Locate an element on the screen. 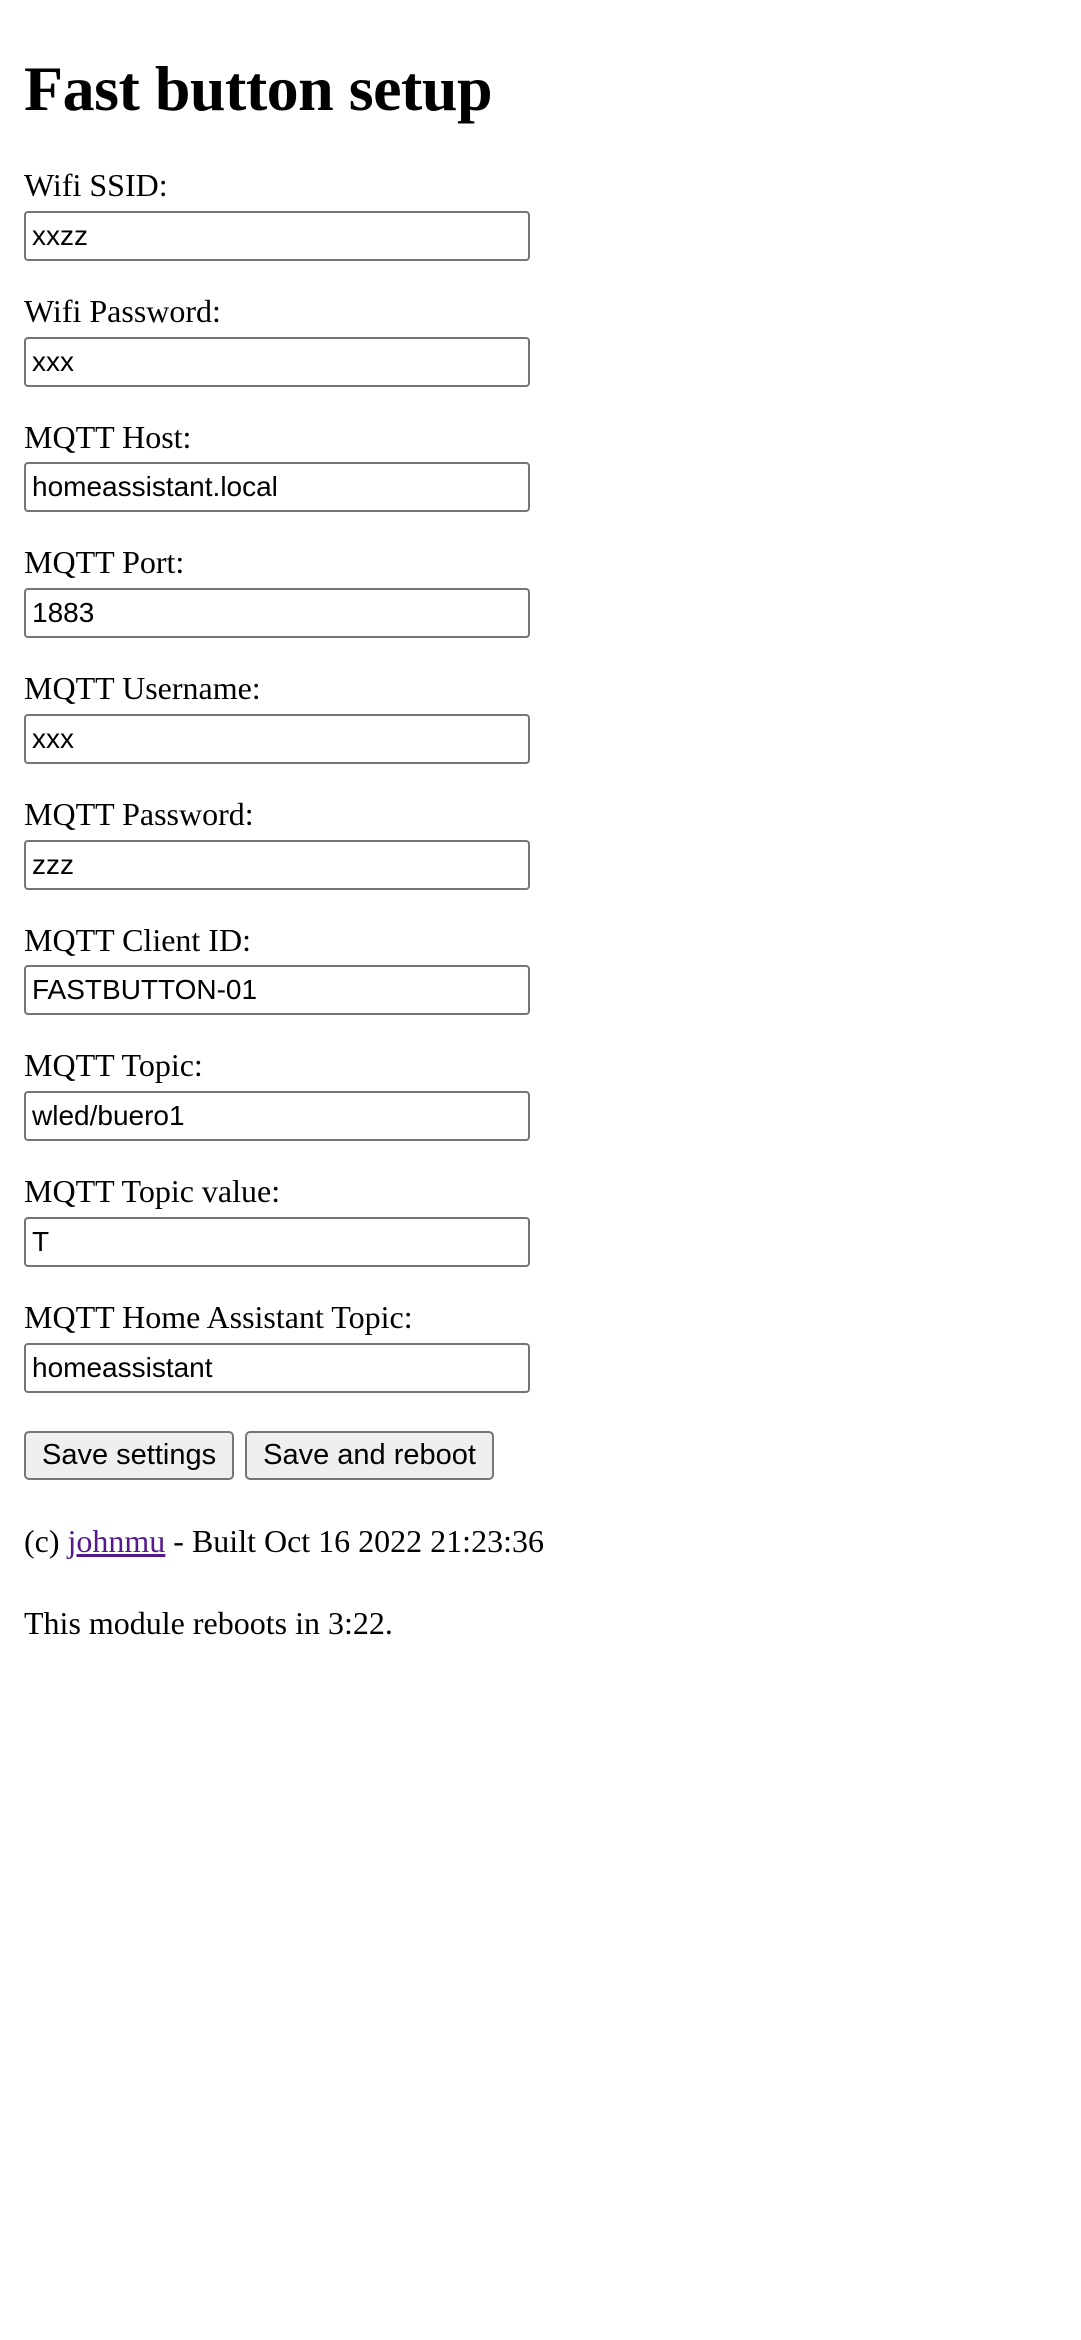 This screenshot has height=2340, width=1081. input-mqtt-username is located at coordinates (277, 738).